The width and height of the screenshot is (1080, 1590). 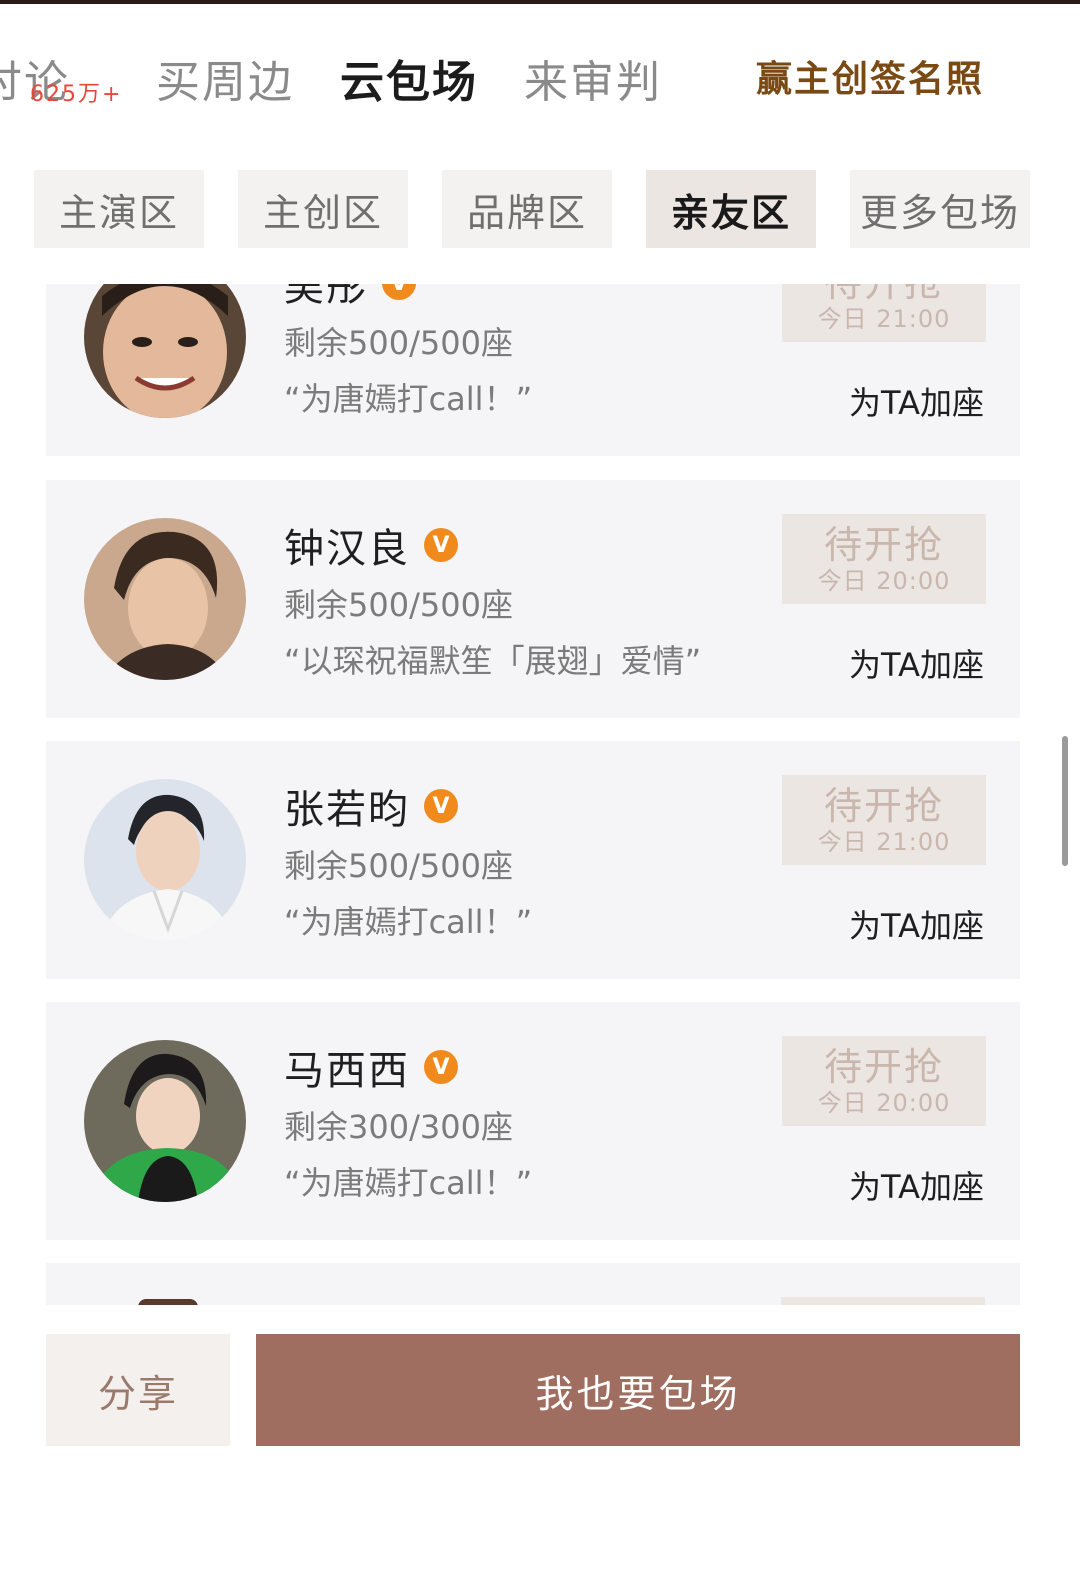 I want to click on slogan: “以琛祝福默笙「展翅」爱情”, so click(x=493, y=661).